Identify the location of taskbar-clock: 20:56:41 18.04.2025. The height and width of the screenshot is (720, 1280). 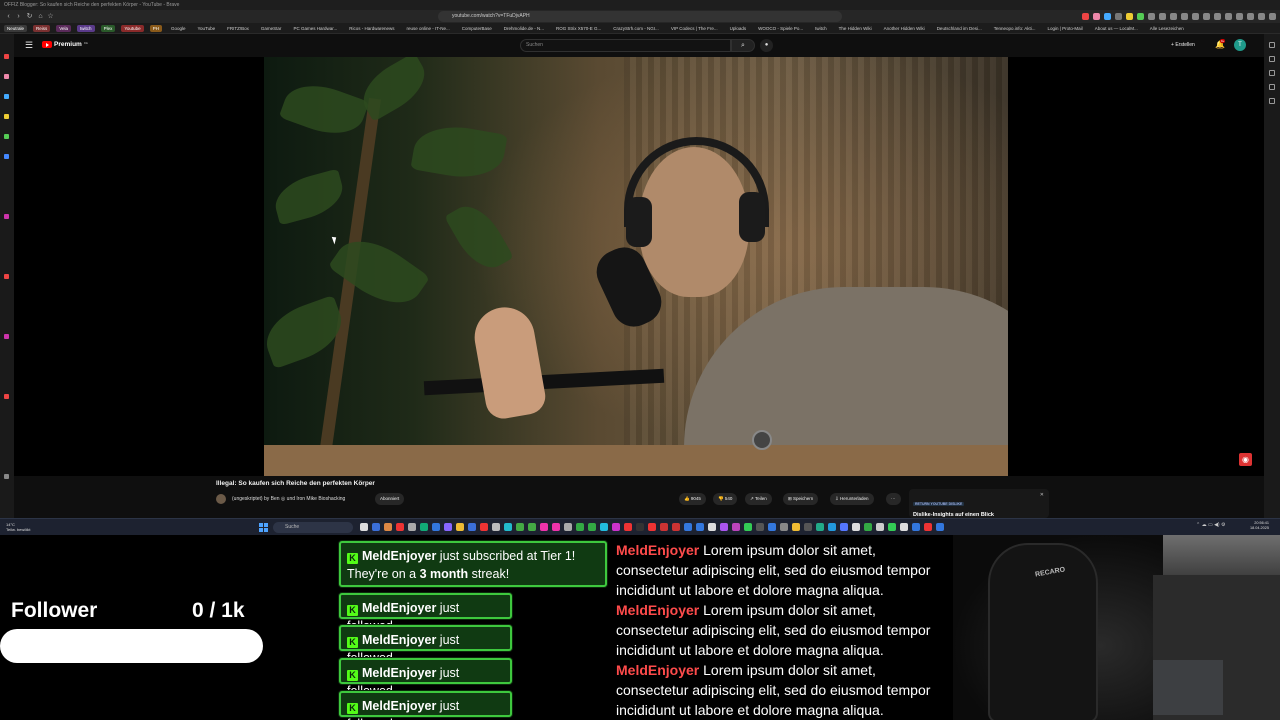
(1259, 526).